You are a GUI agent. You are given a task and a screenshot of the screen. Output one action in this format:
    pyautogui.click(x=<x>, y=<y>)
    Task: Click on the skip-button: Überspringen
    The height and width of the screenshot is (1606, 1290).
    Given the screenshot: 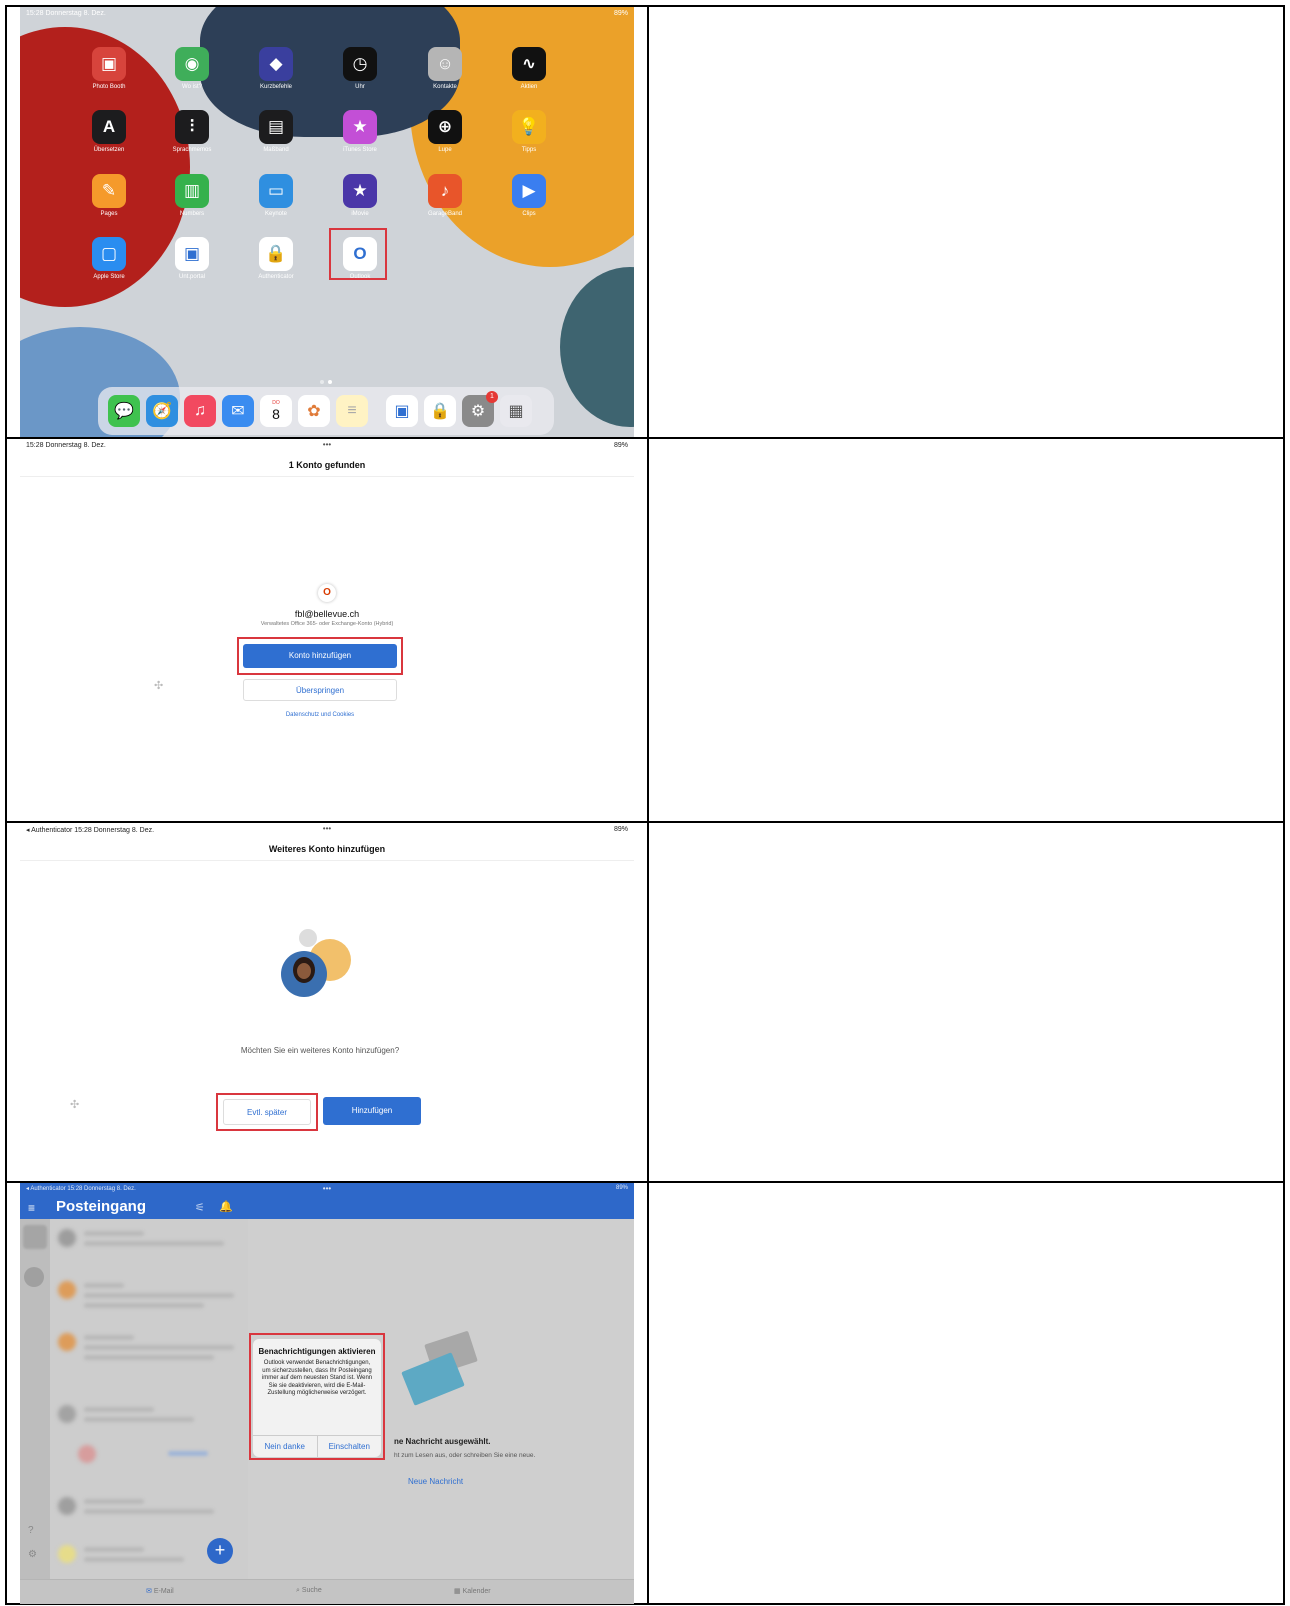 What is the action you would take?
    pyautogui.click(x=320, y=690)
    